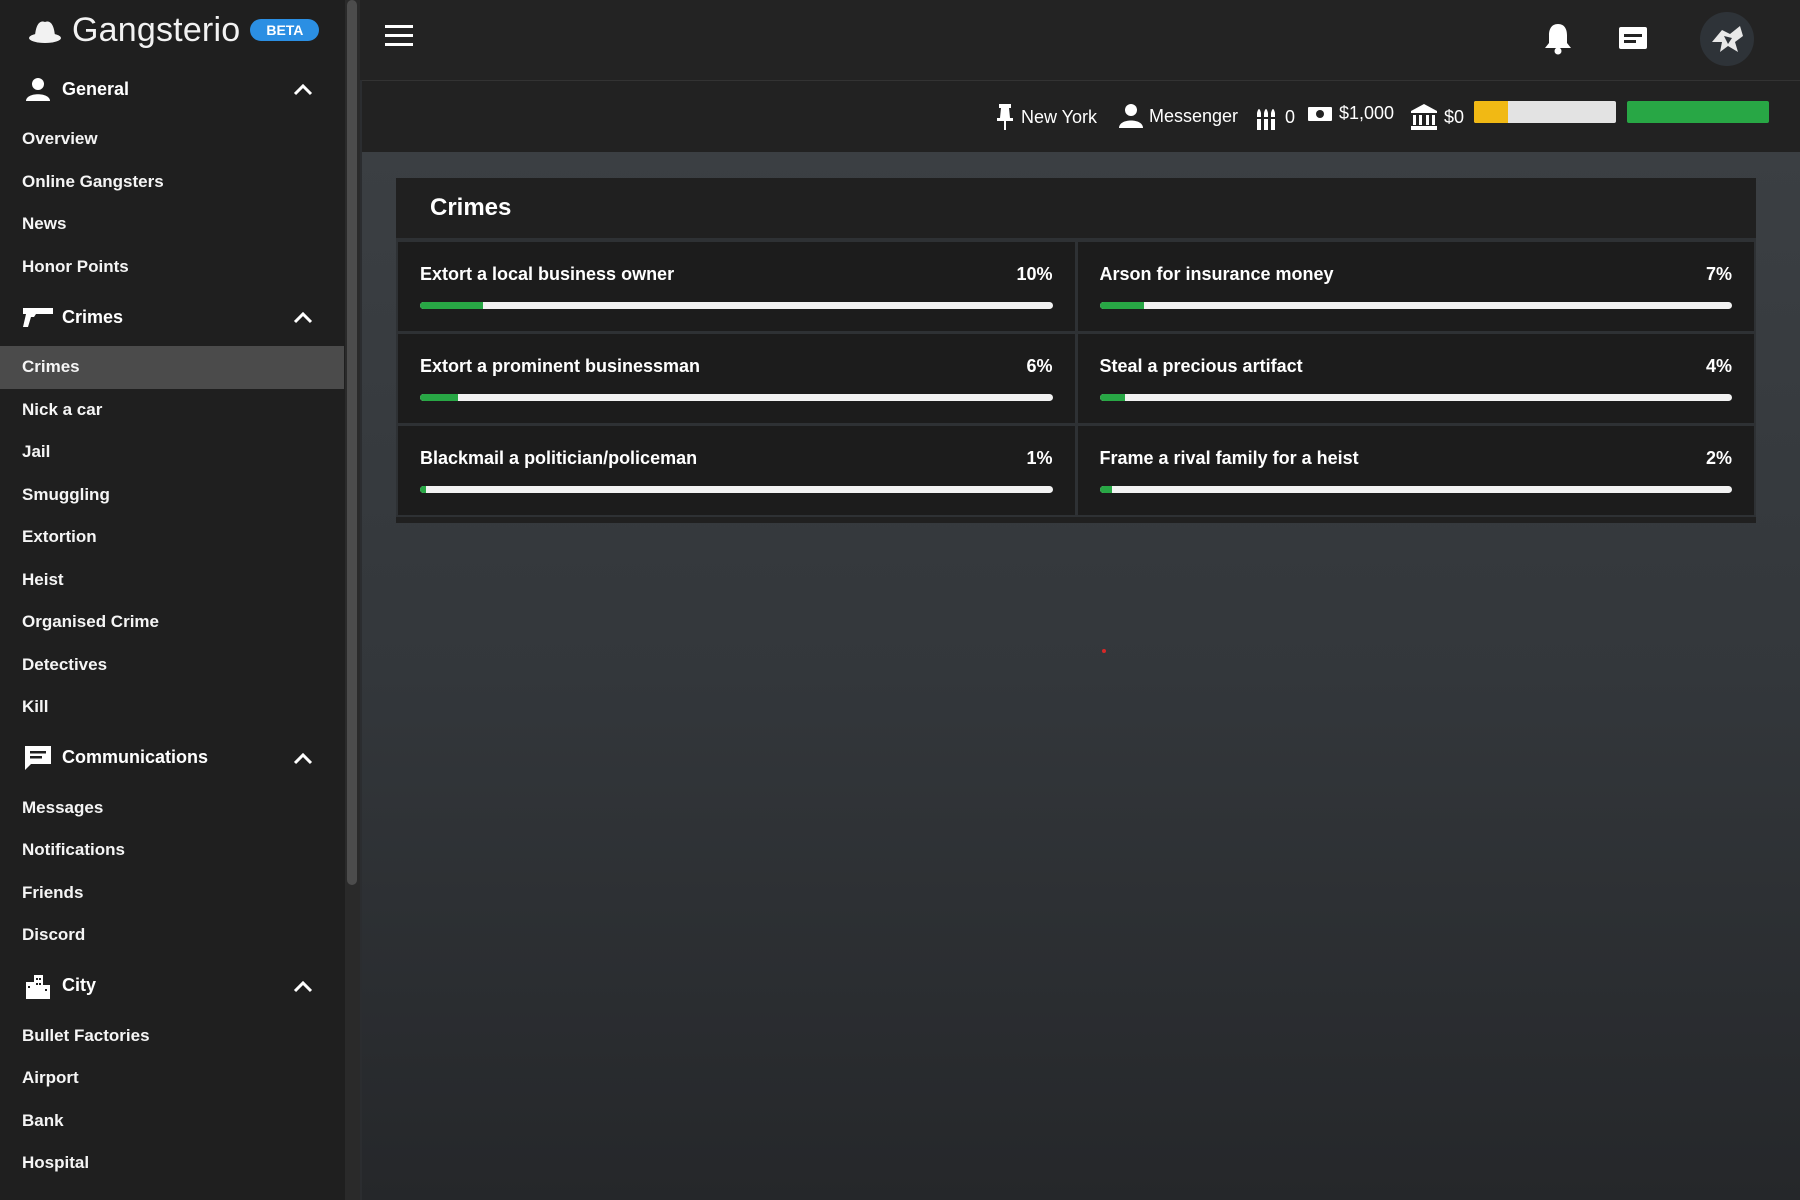 Image resolution: width=1800 pixels, height=1200 pixels. What do you see at coordinates (180, 139) in the screenshot?
I see `sidebar-item-overview: Overview` at bounding box center [180, 139].